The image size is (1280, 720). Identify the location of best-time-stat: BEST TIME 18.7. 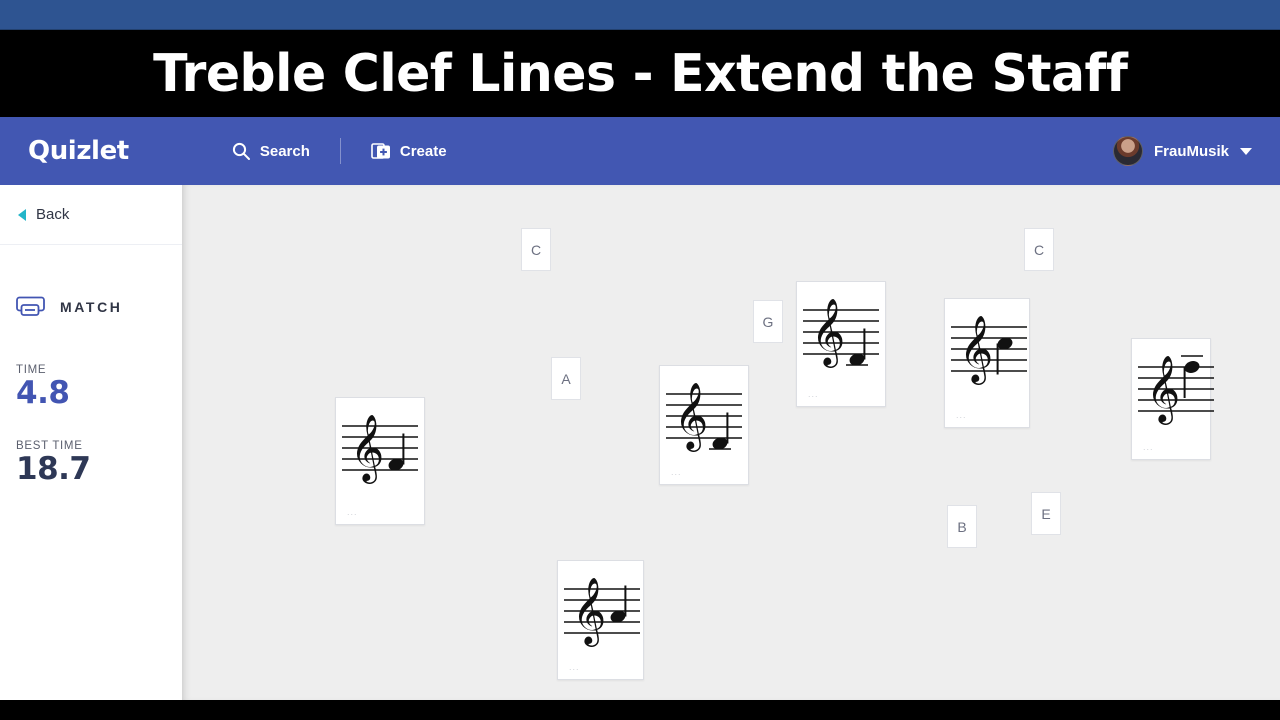
(91, 463).